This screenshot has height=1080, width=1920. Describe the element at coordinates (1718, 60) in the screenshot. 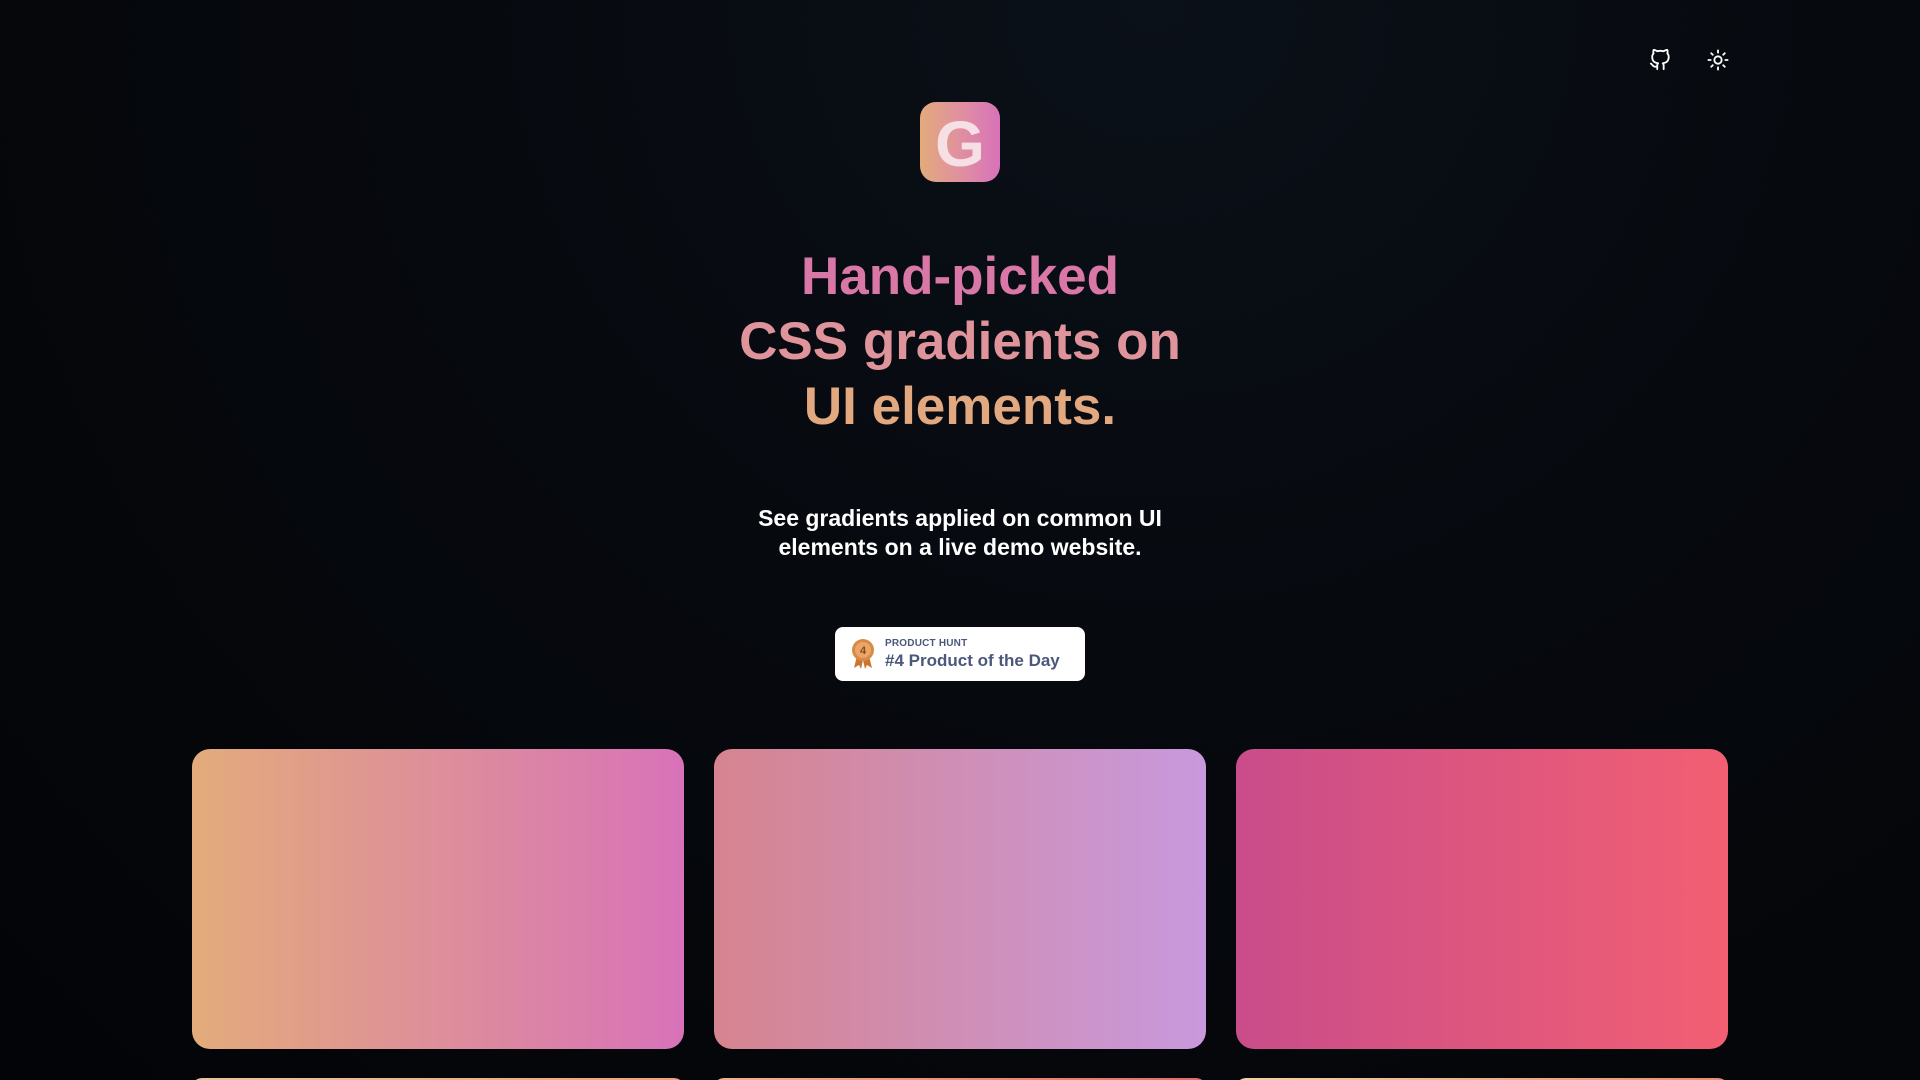

I see `sun-icon` at that location.